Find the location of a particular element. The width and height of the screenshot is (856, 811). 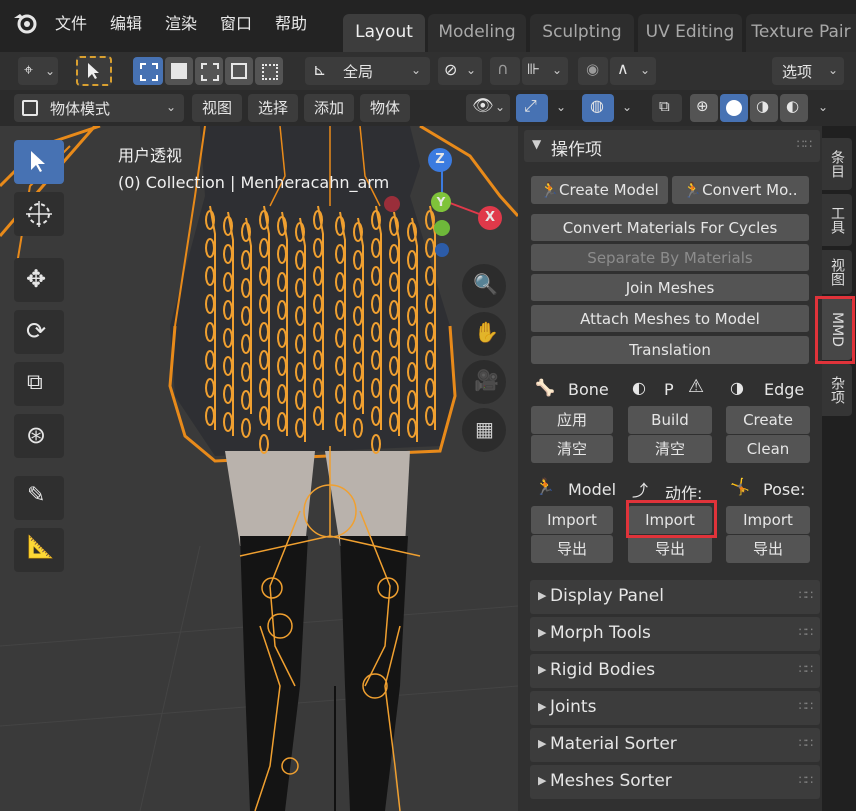

transform-tool: ⊛ is located at coordinates (39, 436).